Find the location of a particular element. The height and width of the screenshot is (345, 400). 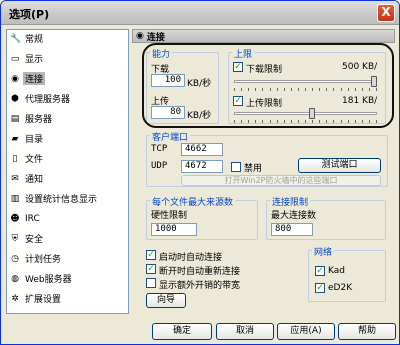

sidebar-item-label: 常规 is located at coordinates (34, 40).